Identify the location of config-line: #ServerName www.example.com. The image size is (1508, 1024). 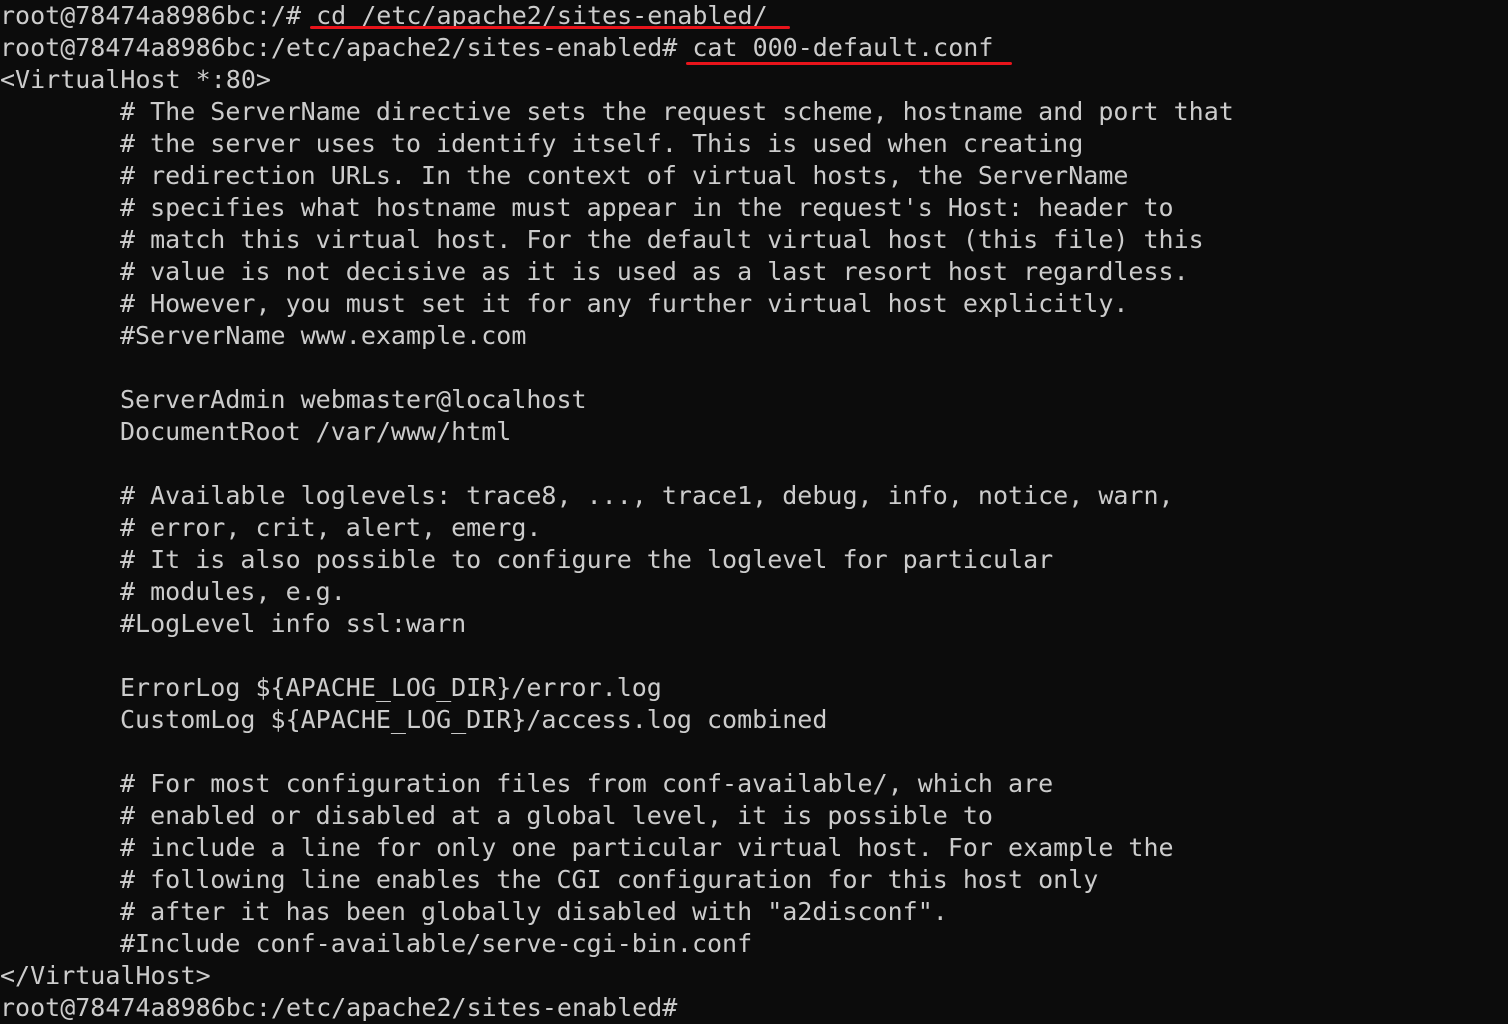
(323, 335).